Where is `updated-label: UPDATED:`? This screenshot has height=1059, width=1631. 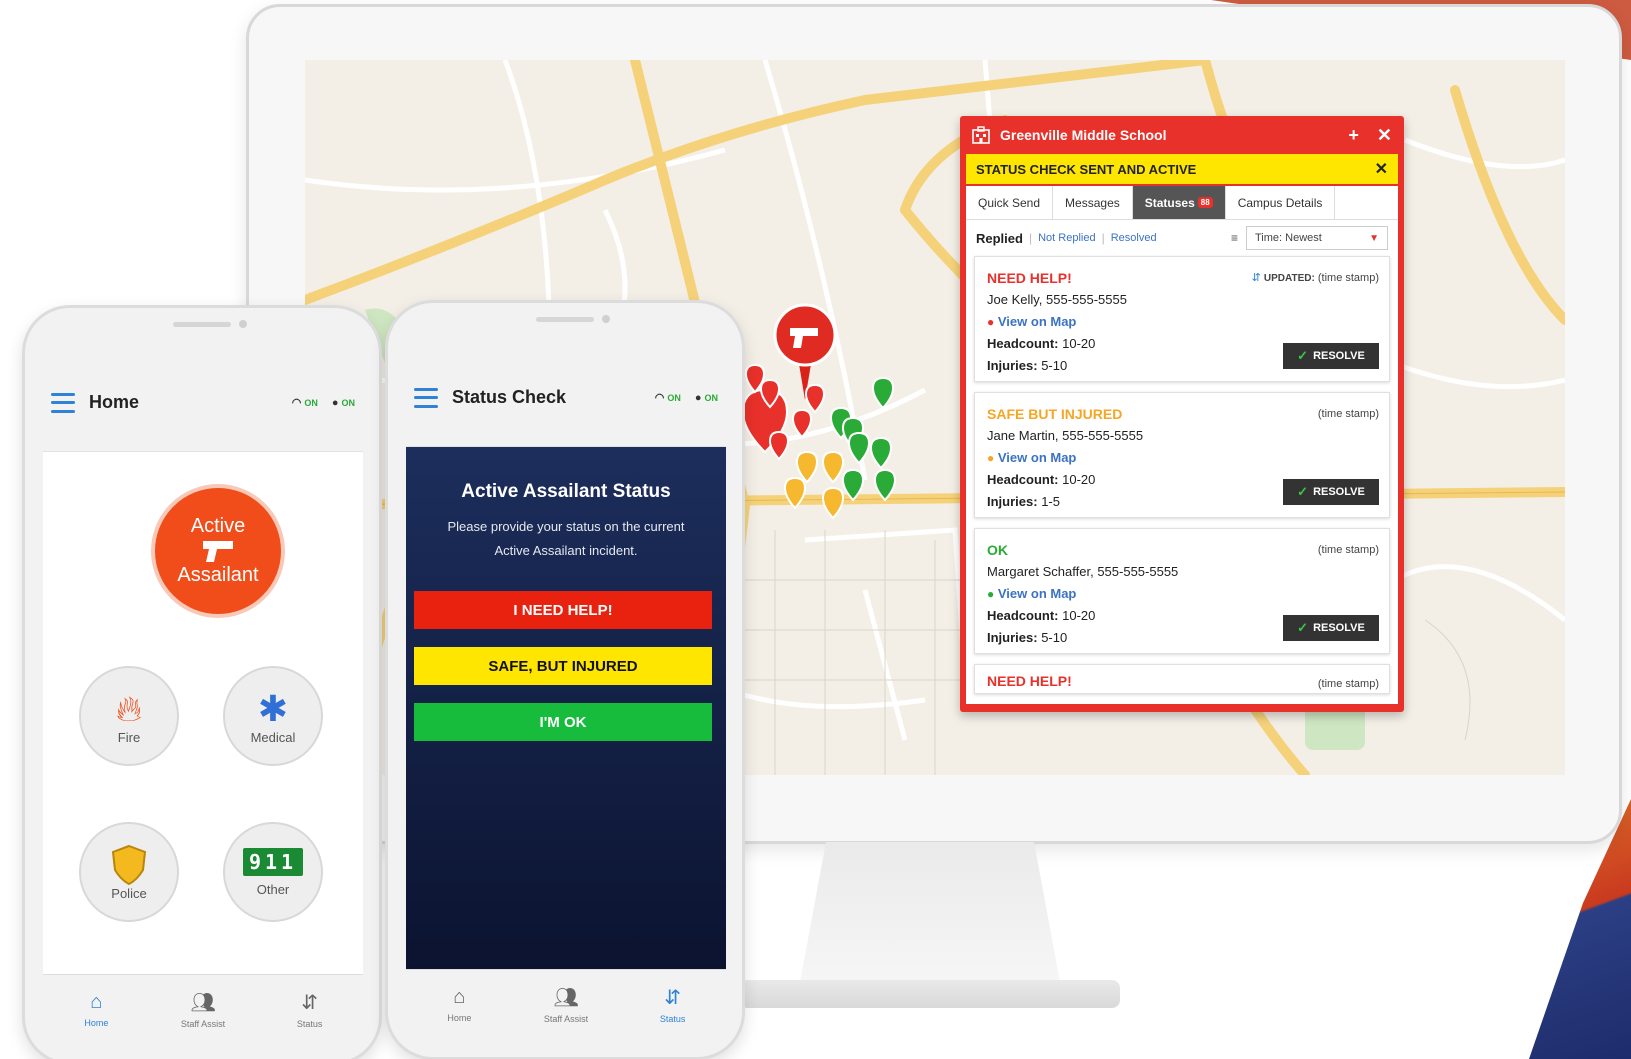 updated-label: UPDATED: is located at coordinates (1289, 278).